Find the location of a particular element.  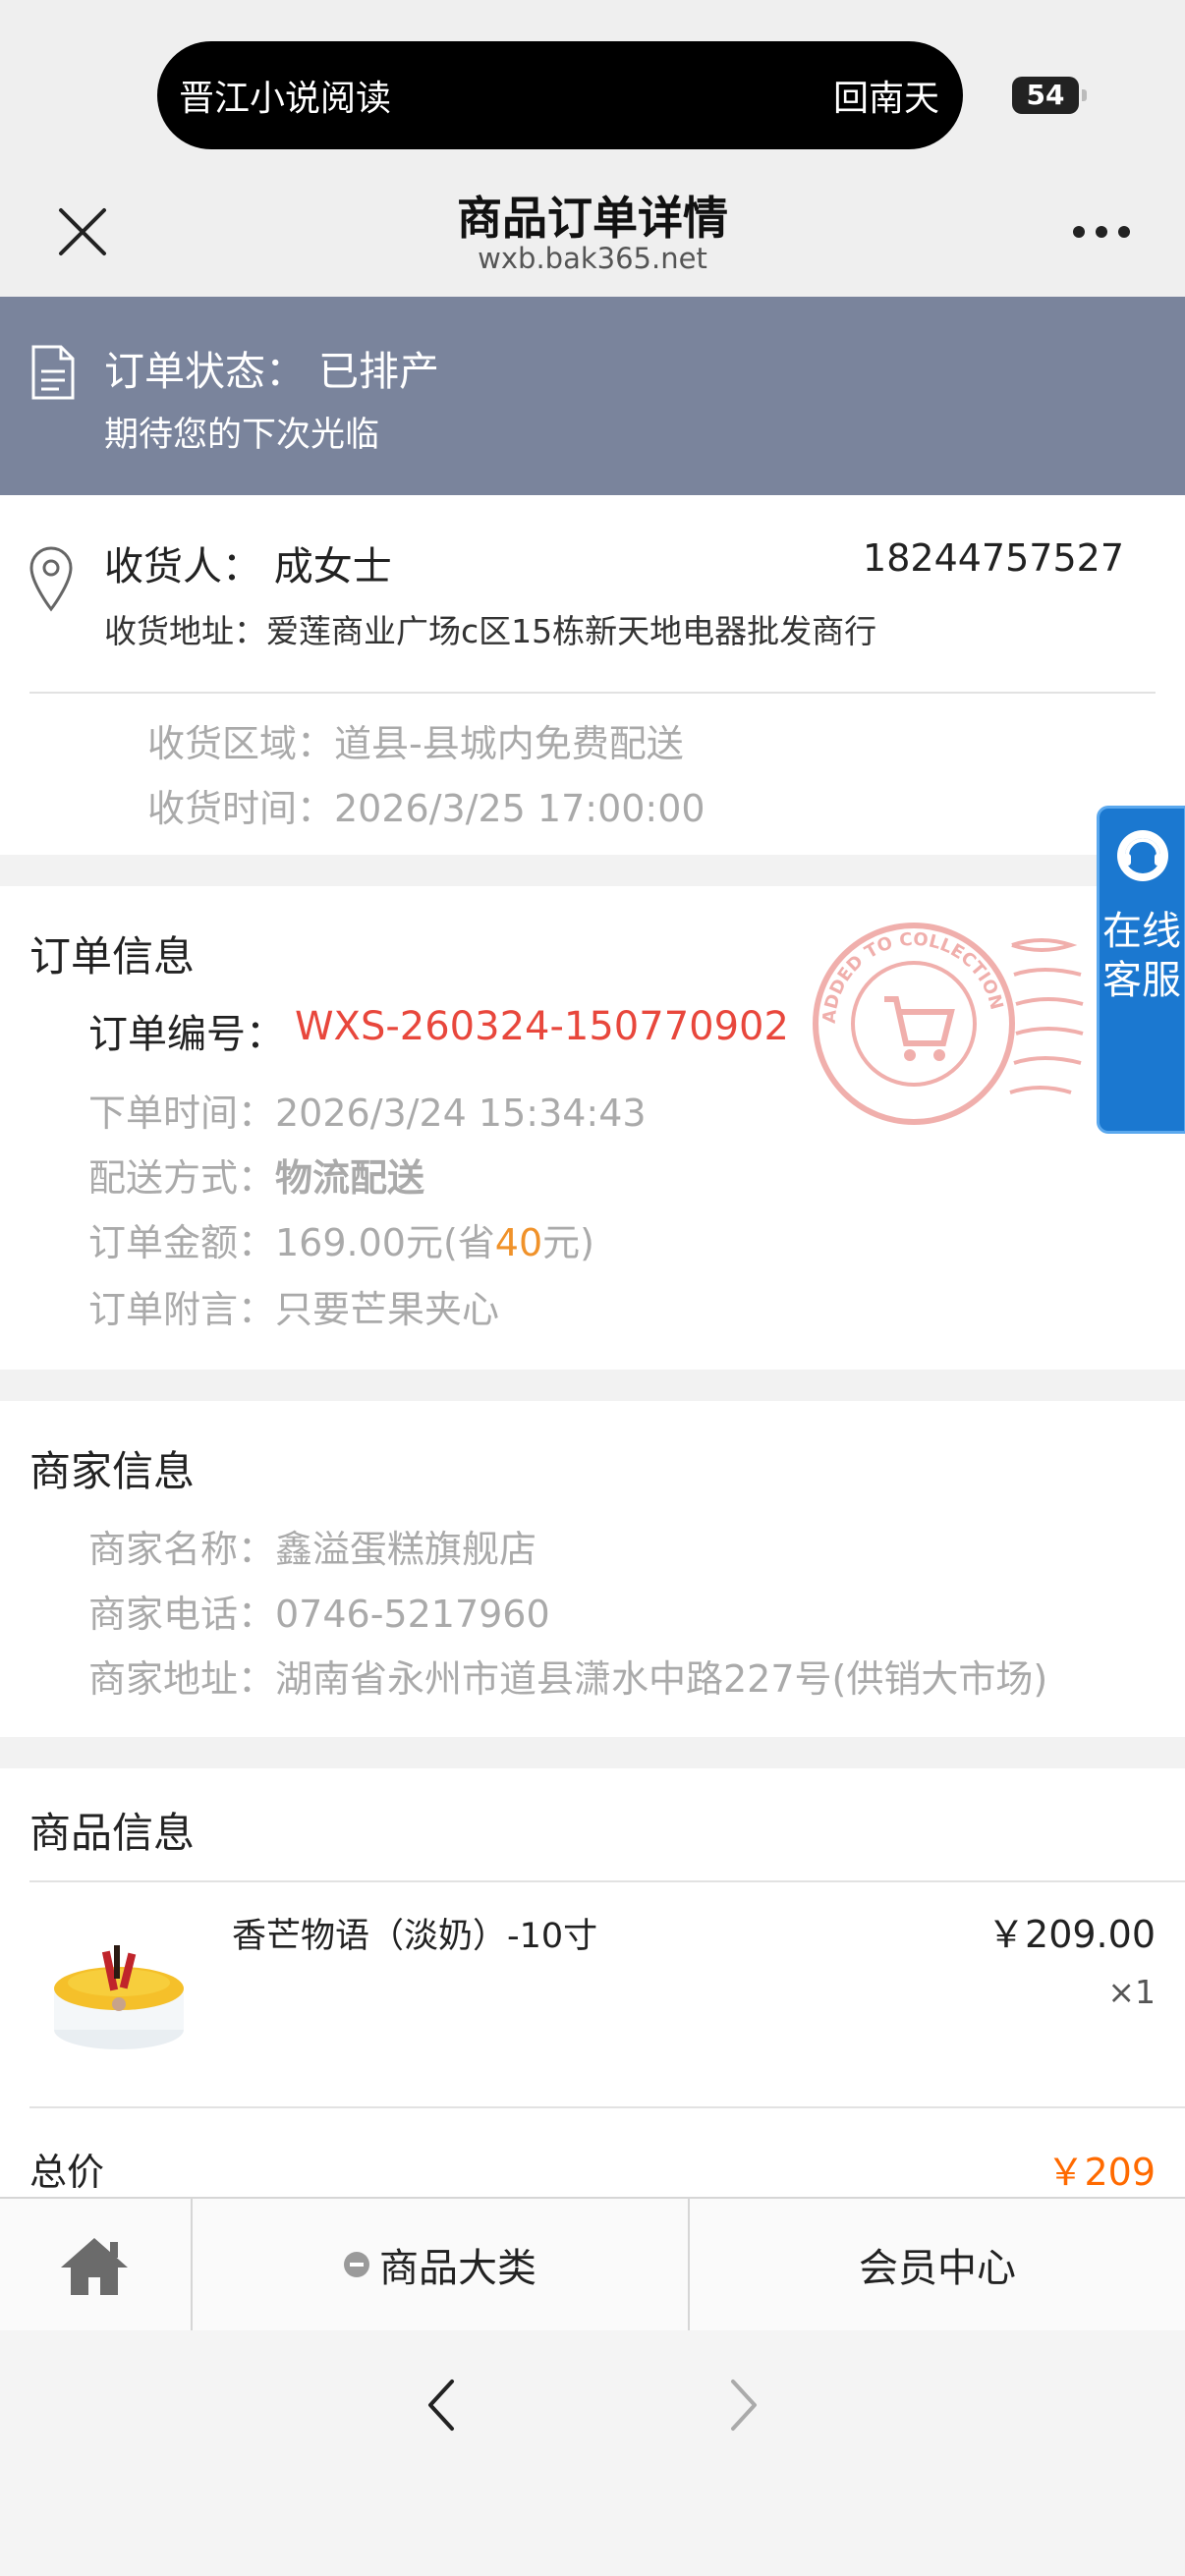

order-status-title: 订单状态： 已排产 is located at coordinates (272, 371).